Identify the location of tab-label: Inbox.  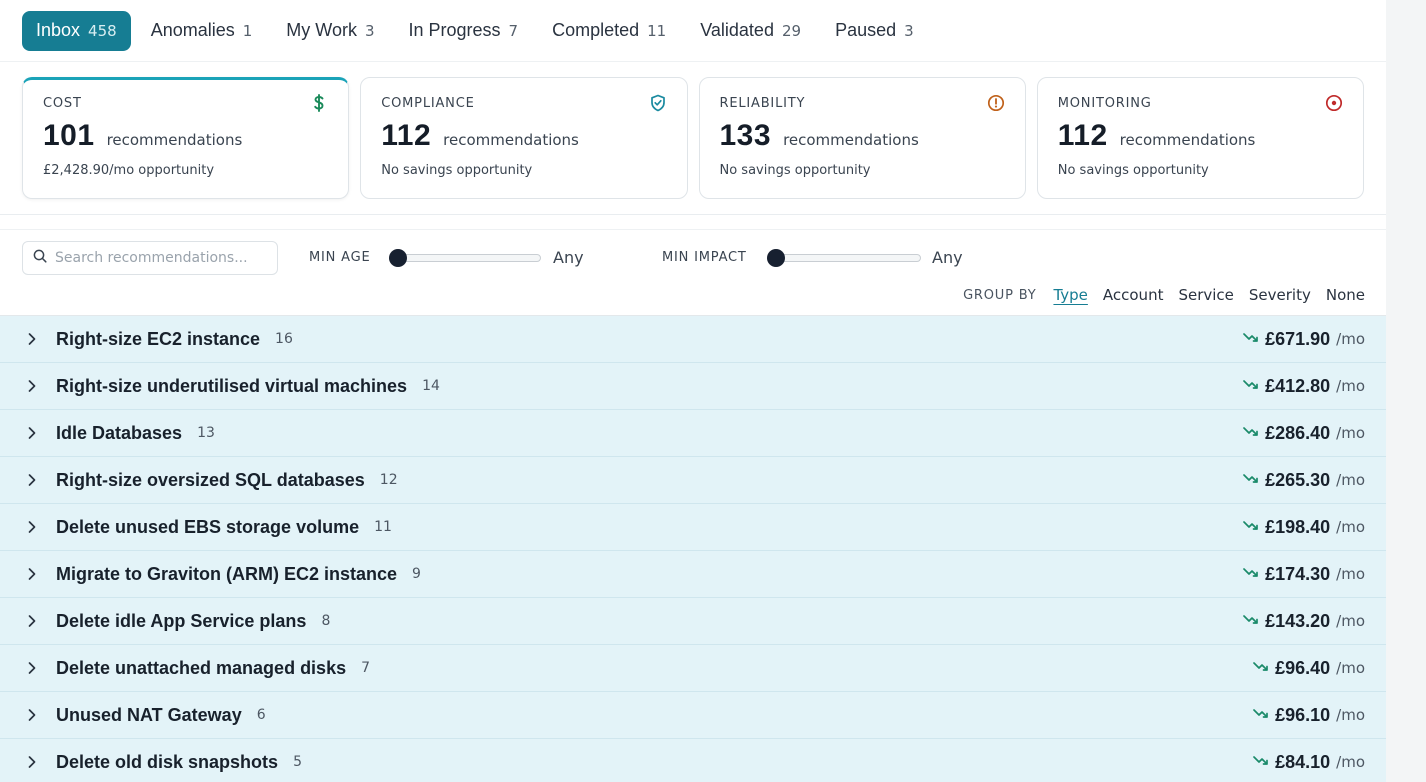
(58, 30).